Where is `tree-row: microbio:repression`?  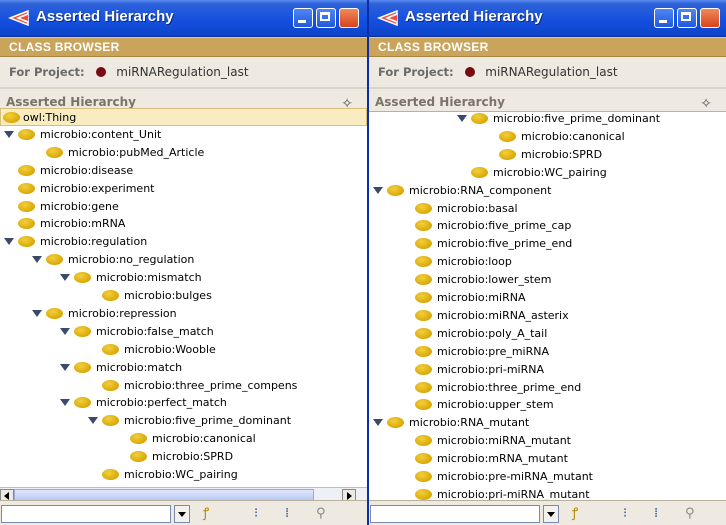 tree-row: microbio:repression is located at coordinates (183, 314).